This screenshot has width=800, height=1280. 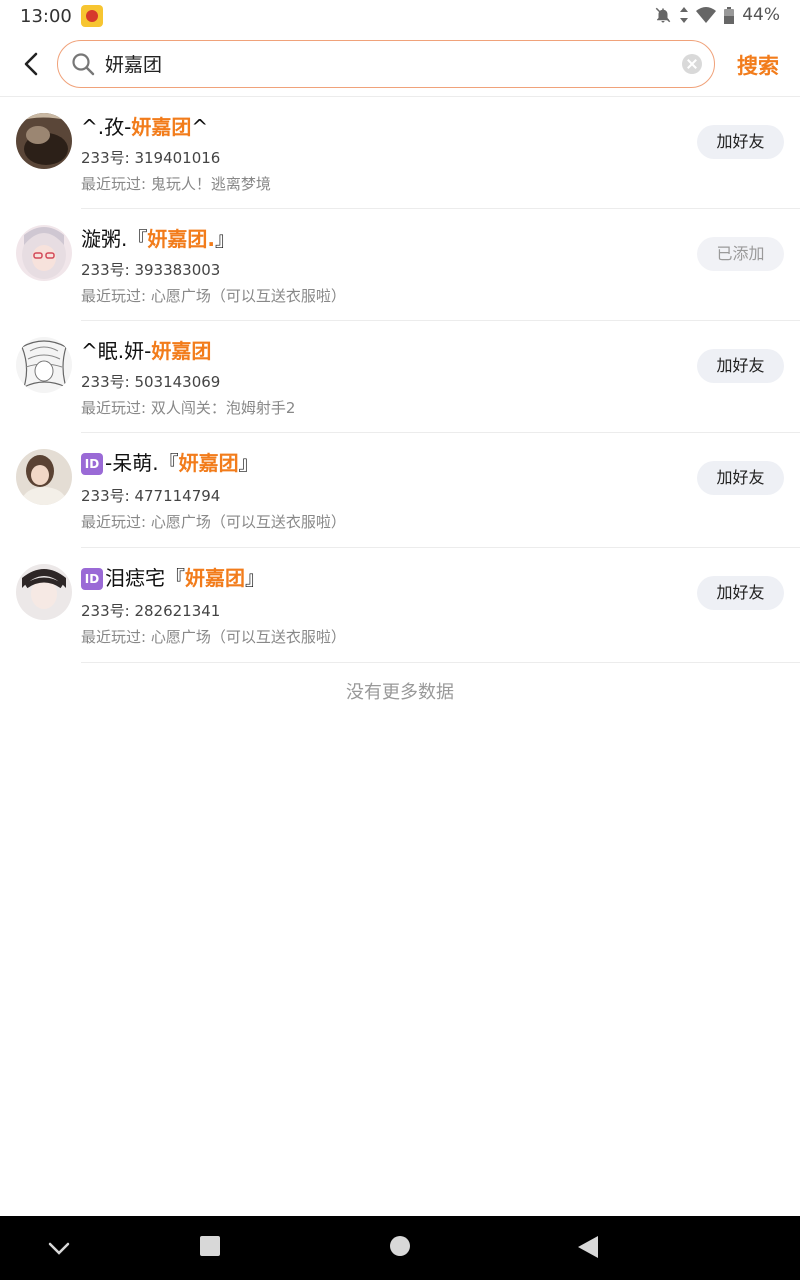 What do you see at coordinates (440, 662) in the screenshot?
I see `divider` at bounding box center [440, 662].